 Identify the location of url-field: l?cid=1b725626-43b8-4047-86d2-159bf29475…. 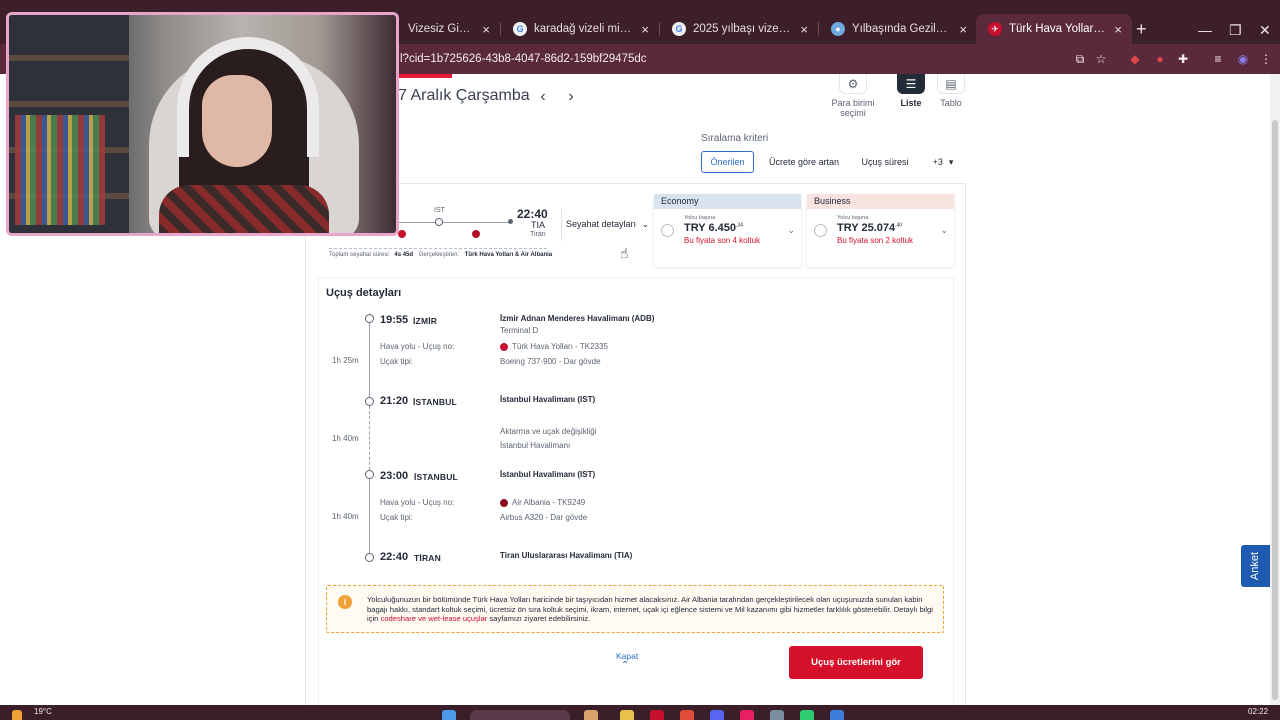
(523, 59).